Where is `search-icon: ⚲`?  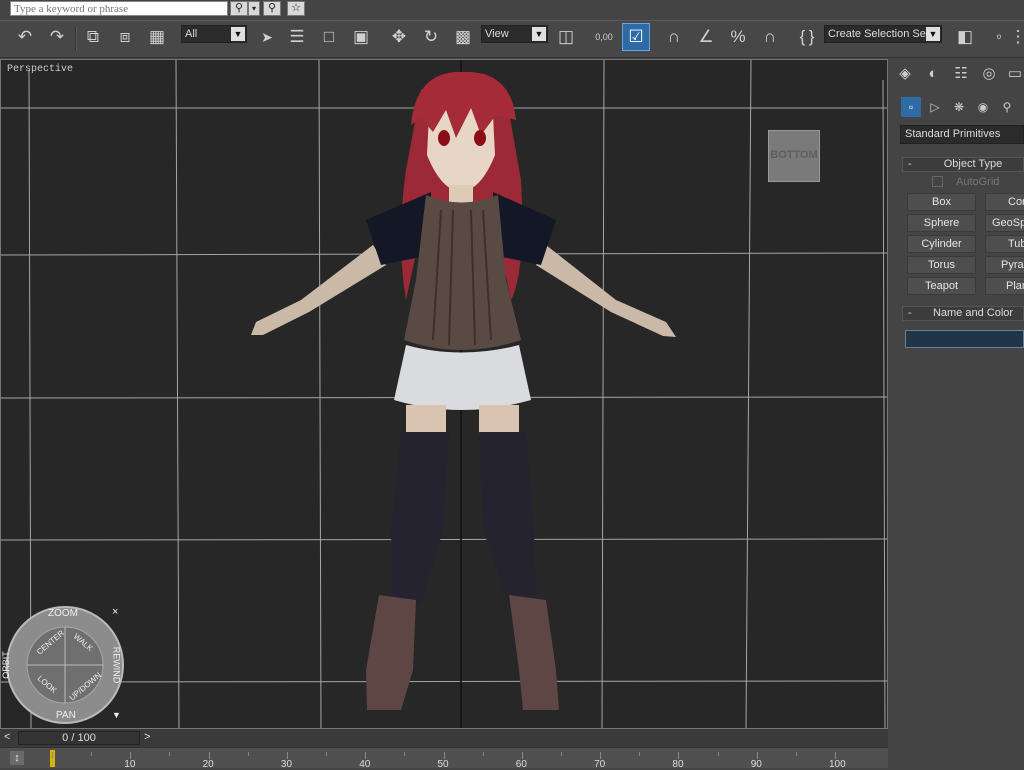 search-icon: ⚲ is located at coordinates (239, 8).